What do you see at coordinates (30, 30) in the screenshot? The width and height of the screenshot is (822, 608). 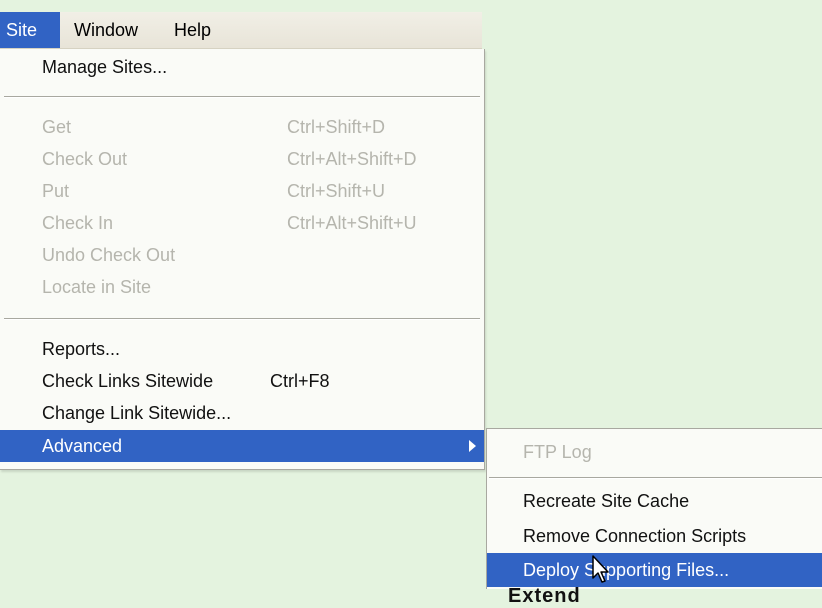 I see `menu-site: Site` at bounding box center [30, 30].